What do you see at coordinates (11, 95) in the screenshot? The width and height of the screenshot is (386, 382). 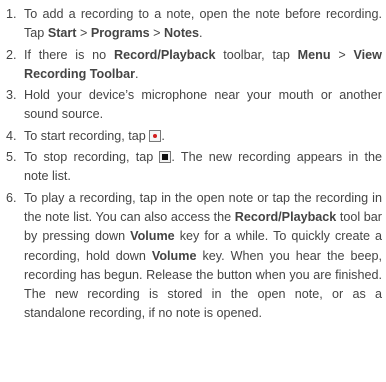 I see `step-number: 3.` at bounding box center [11, 95].